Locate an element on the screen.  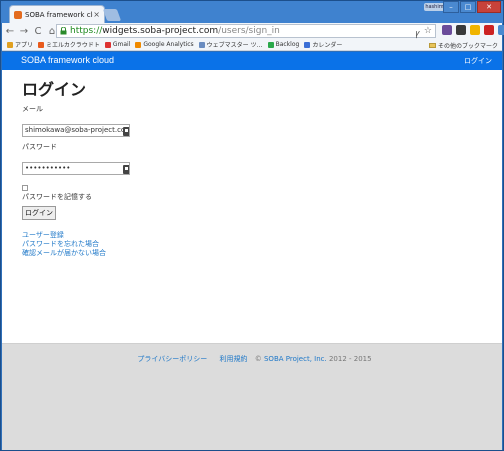
signup-link: ユーザー登録 is located at coordinates (222, 235).